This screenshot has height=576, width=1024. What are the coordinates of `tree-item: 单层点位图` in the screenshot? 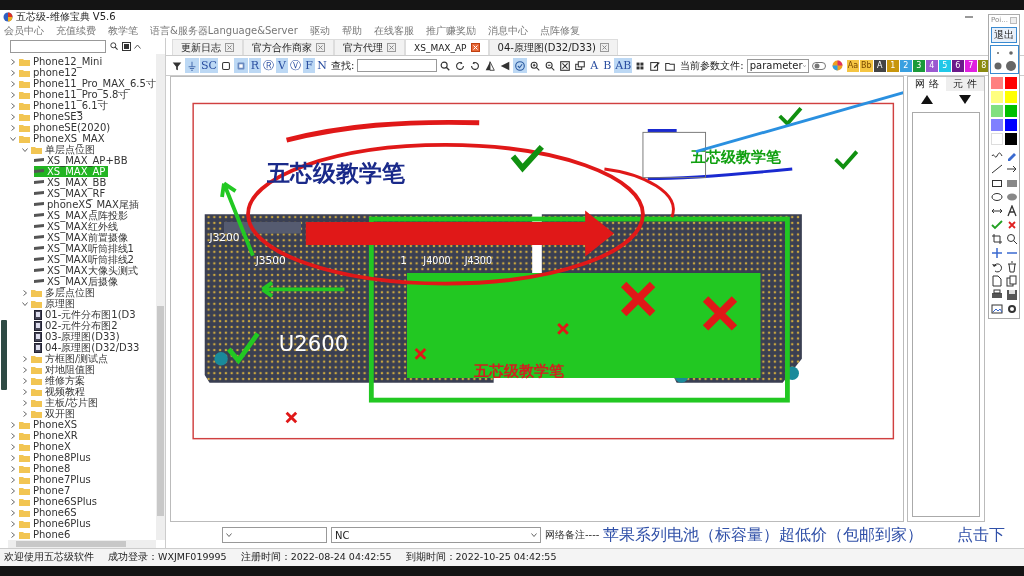 It's located at (60, 149).